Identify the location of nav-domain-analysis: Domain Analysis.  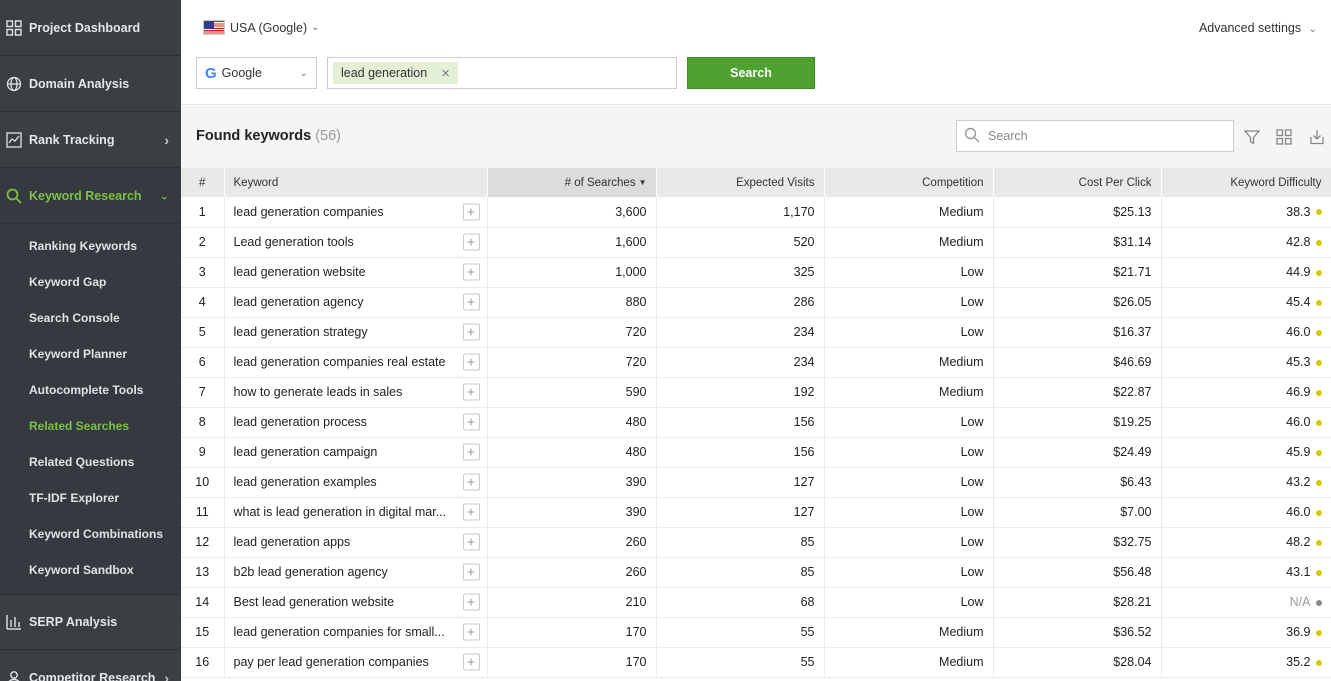
(90, 84).